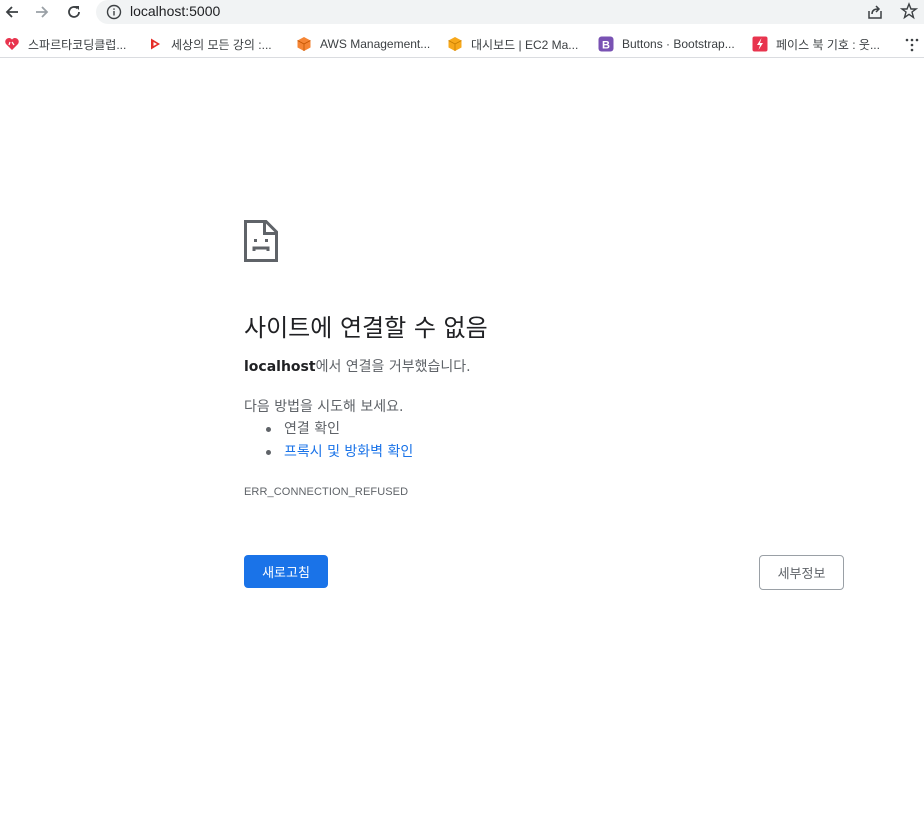  What do you see at coordinates (12, 44) in the screenshot?
I see `sparta-heart-icon` at bounding box center [12, 44].